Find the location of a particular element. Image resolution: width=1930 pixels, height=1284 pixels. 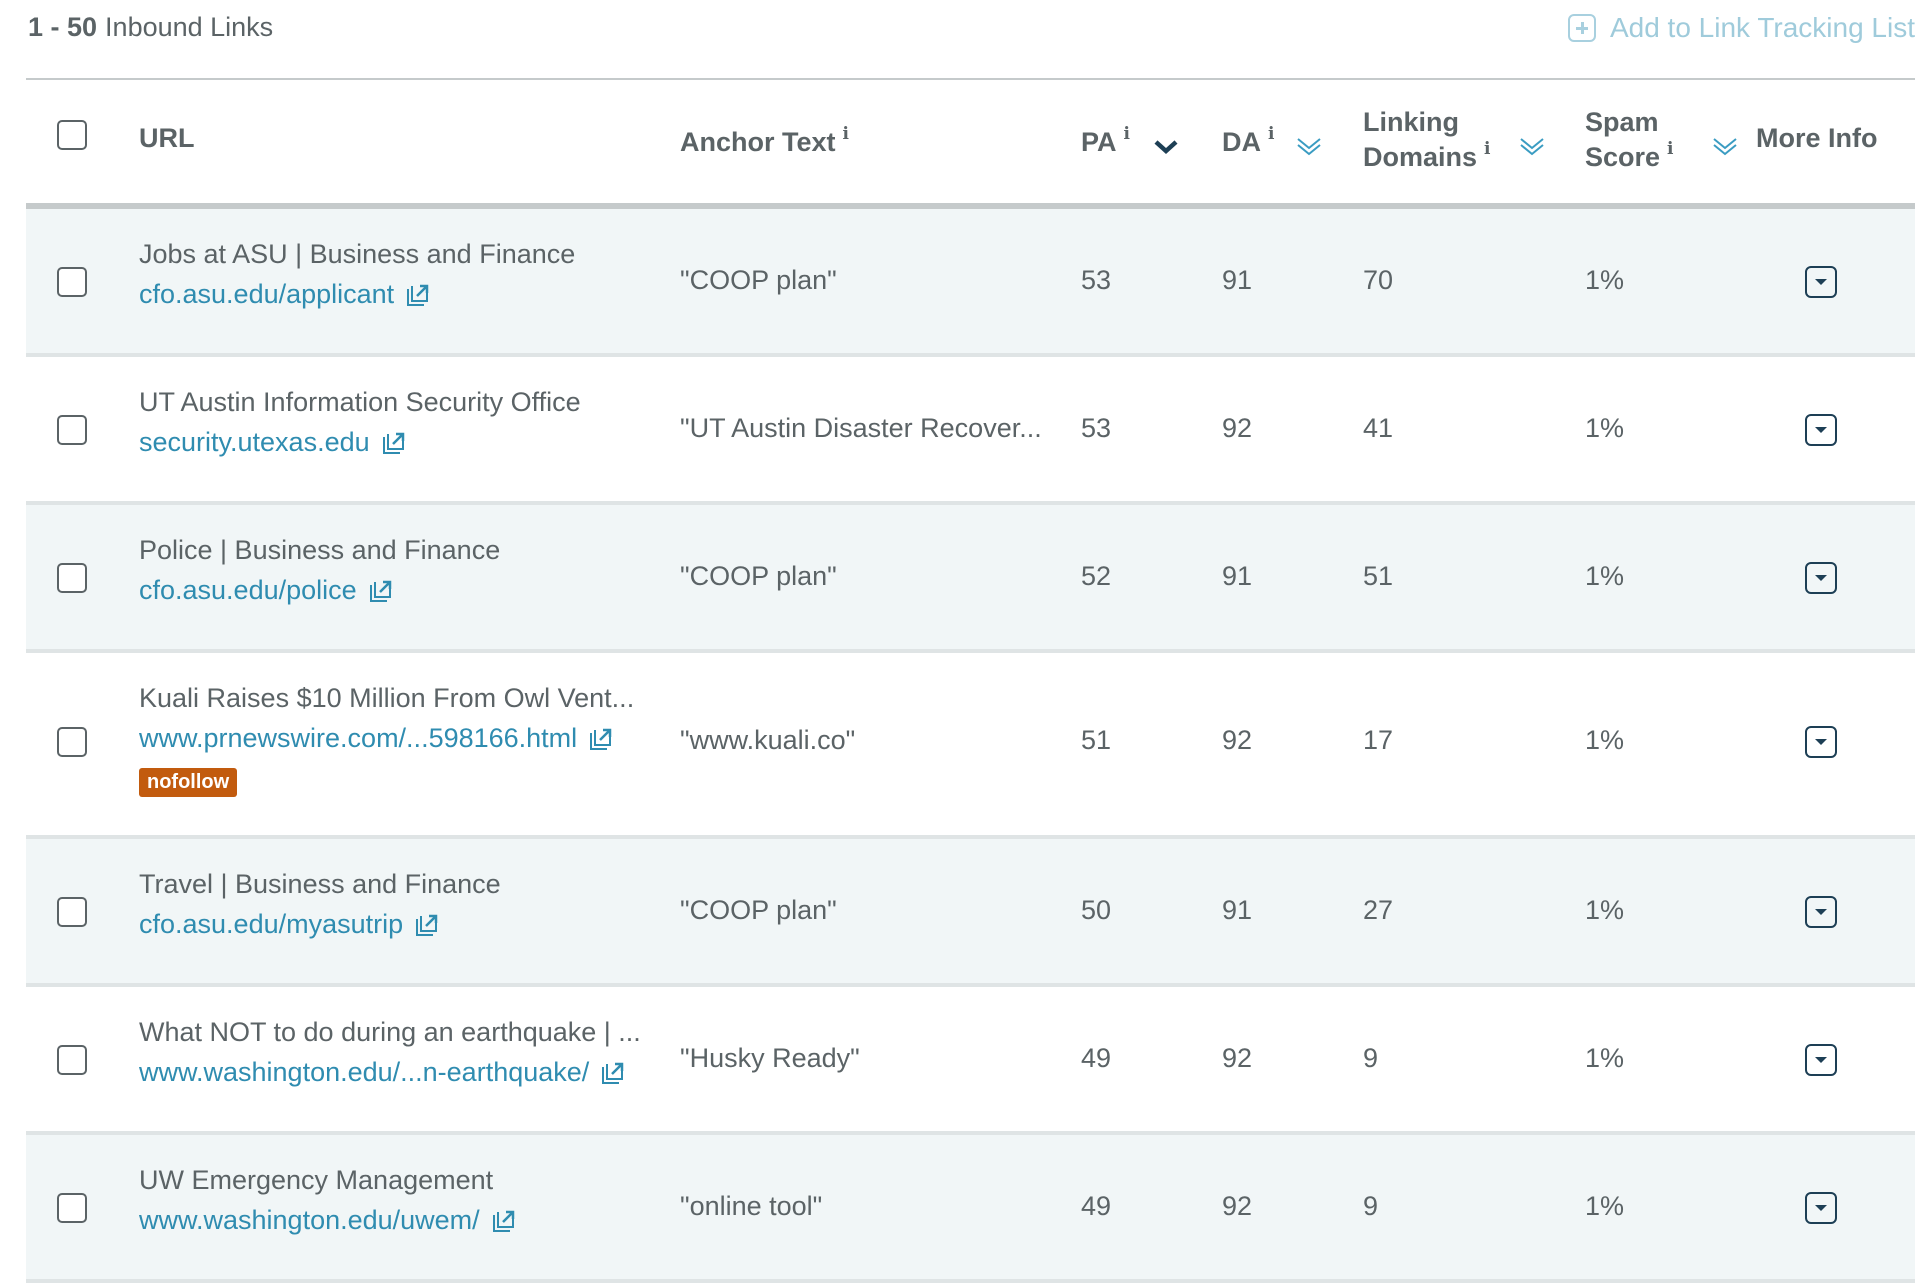

results-count: 1 - 50 Inbound Links is located at coordinates (150, 27).